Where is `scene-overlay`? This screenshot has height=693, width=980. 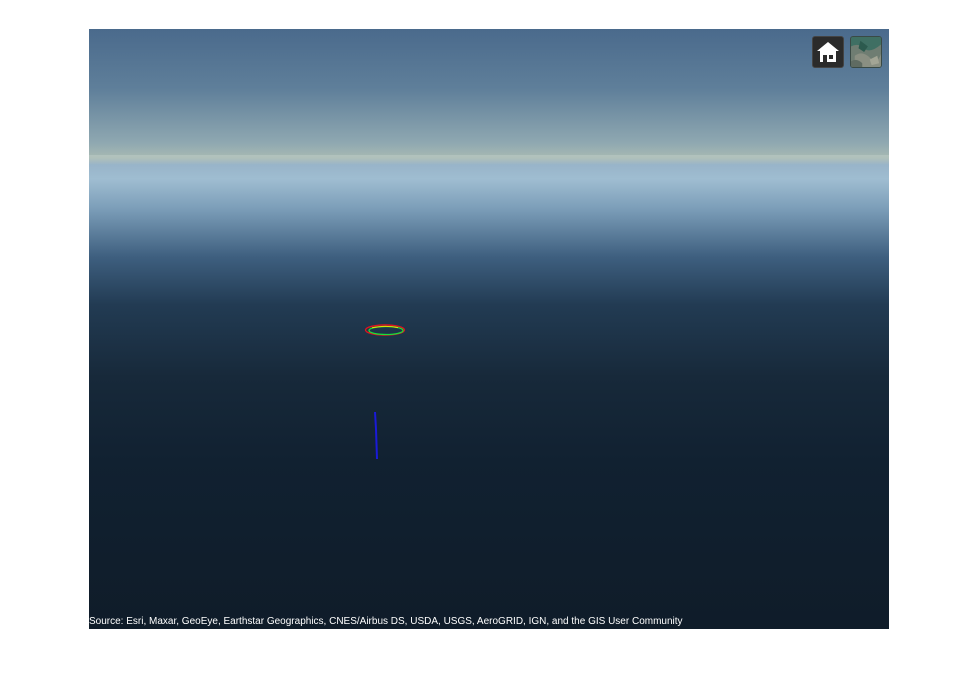 scene-overlay is located at coordinates (385, 392).